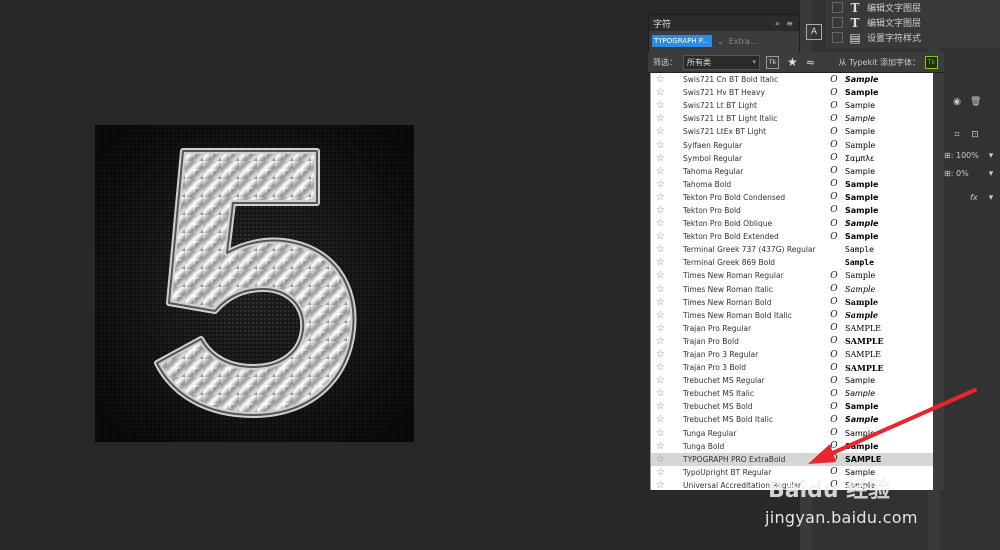 Image resolution: width=1000 pixels, height=550 pixels. What do you see at coordinates (913, 37) in the screenshot?
I see `history-item: ▤ 设置字符样式` at bounding box center [913, 37].